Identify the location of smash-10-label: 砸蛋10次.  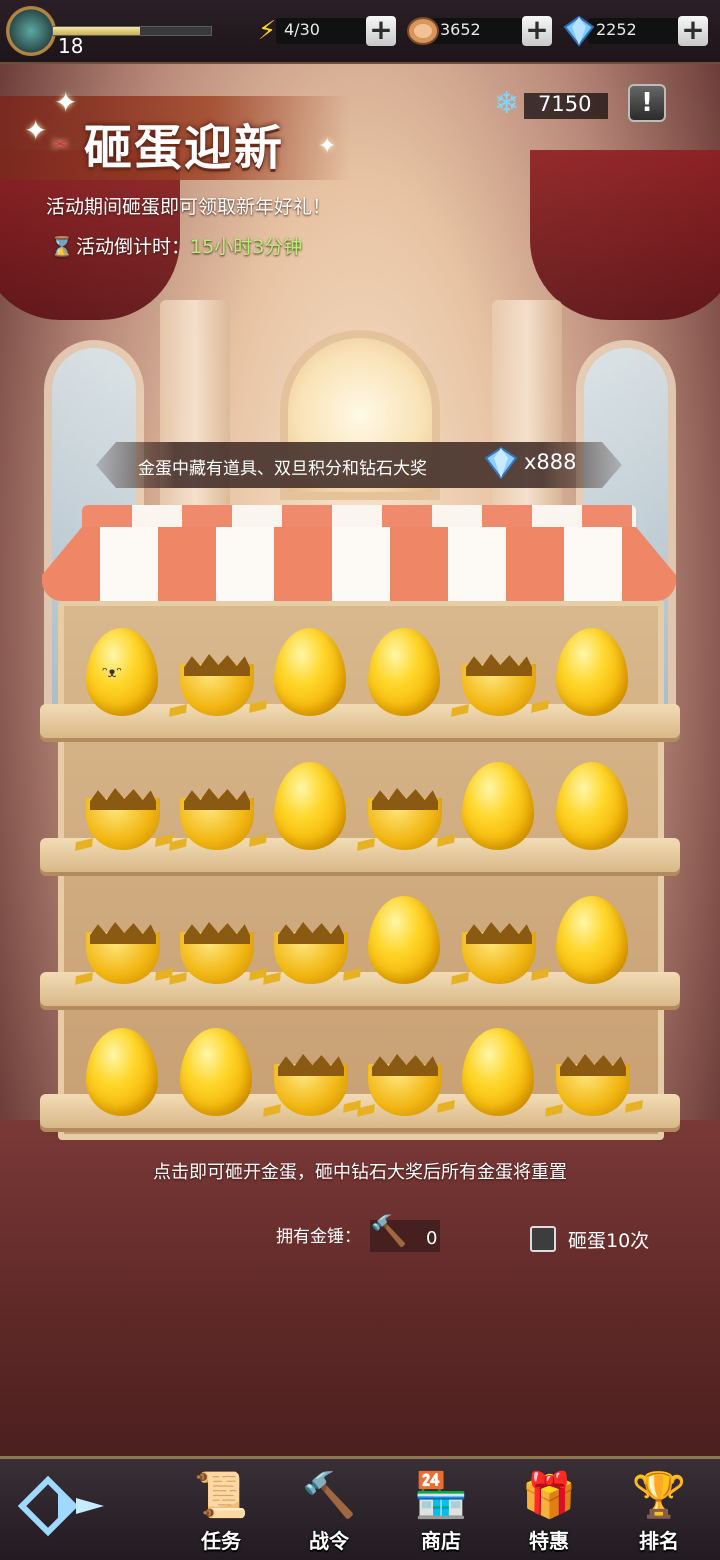
(608, 1239).